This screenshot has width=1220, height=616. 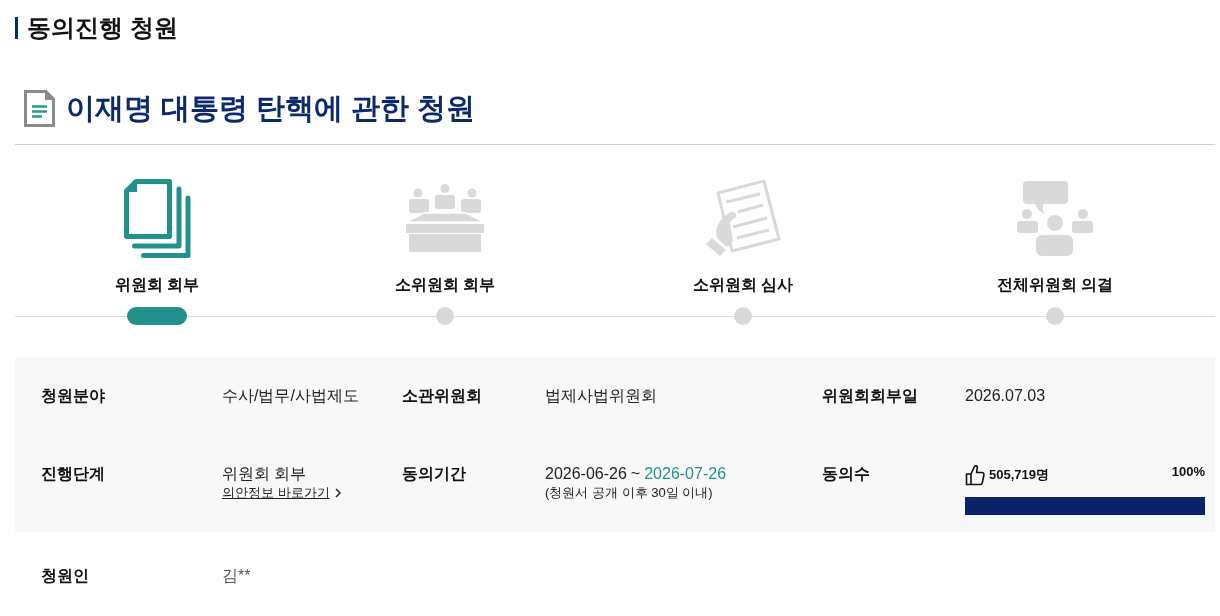 What do you see at coordinates (445, 218) in the screenshot?
I see `meeting-table-icon` at bounding box center [445, 218].